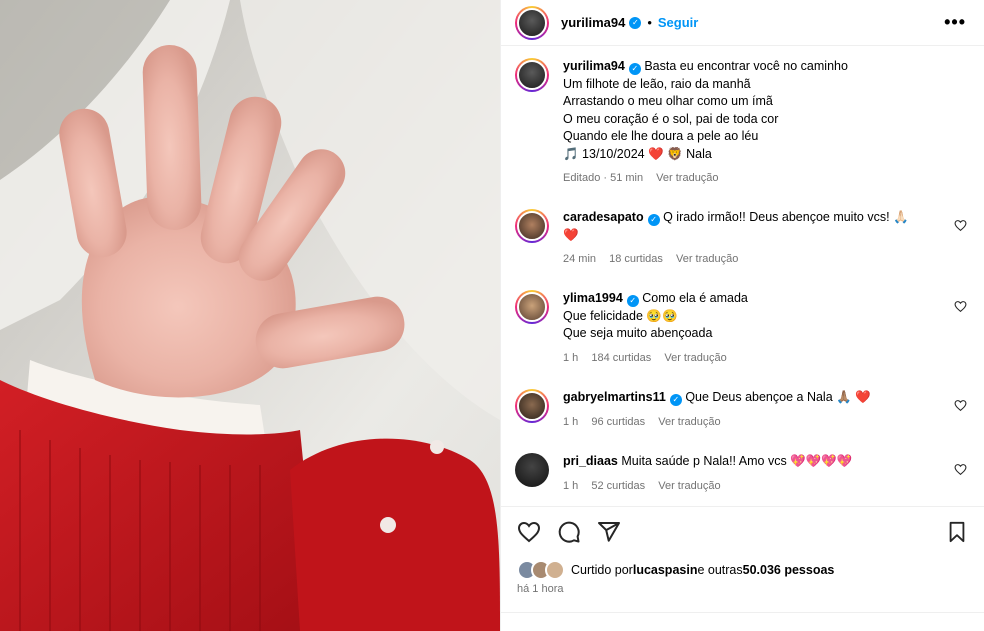  Describe the element at coordinates (609, 532) in the screenshot. I see `share-icon` at that location.